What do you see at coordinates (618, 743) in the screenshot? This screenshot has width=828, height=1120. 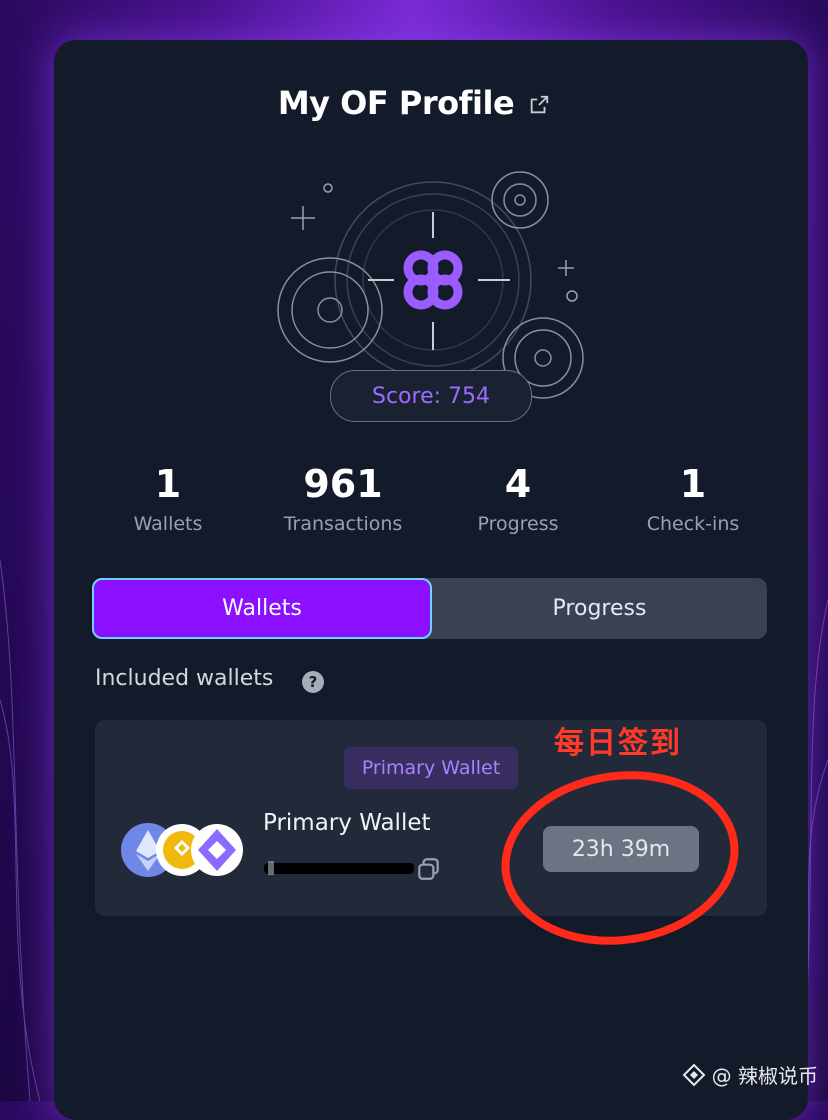 I see `check-in-annotation-text: 每日签到` at bounding box center [618, 743].